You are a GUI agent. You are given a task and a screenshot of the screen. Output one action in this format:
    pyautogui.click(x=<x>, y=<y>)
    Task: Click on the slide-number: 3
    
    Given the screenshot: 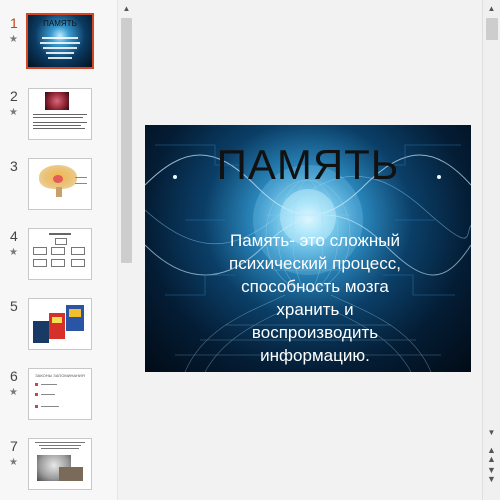 What is the action you would take?
    pyautogui.click(x=14, y=166)
    